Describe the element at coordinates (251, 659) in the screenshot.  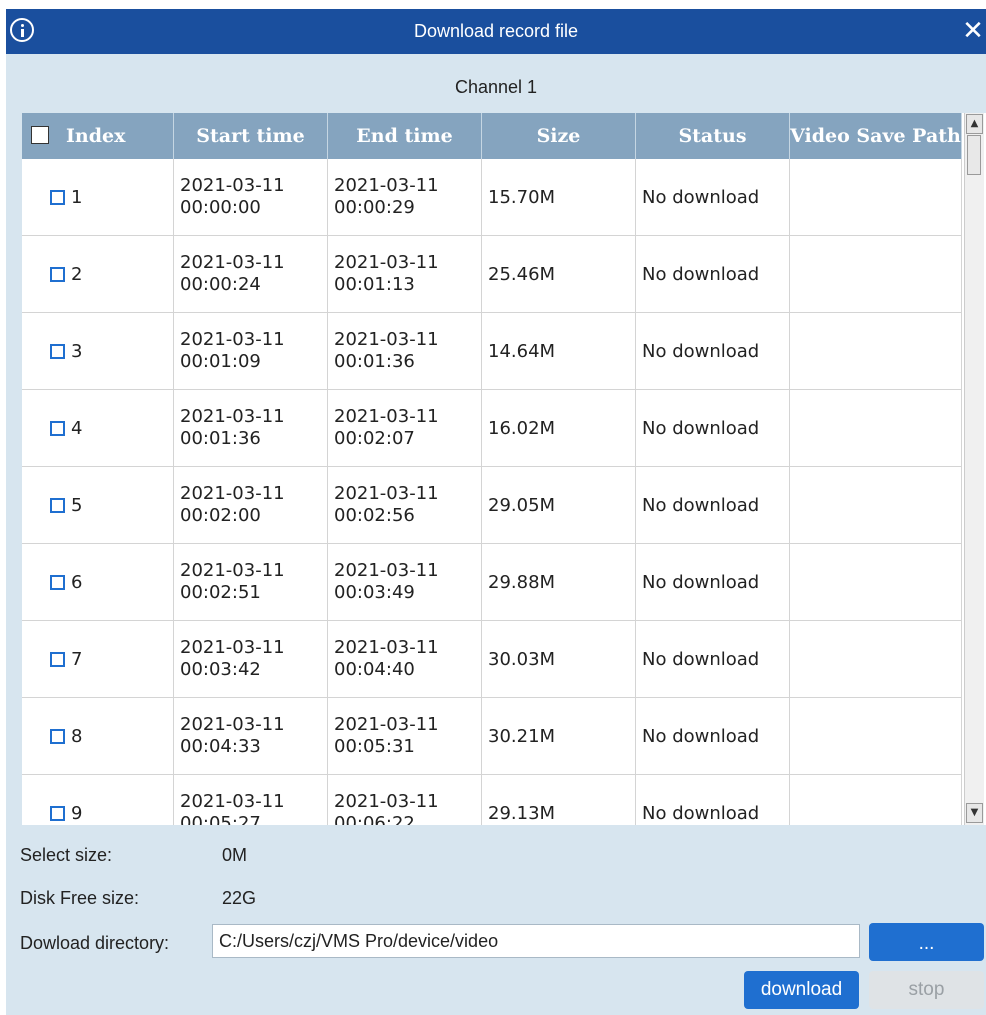
I see `start-time-cell: 2021-03-11 00:03:42` at that location.